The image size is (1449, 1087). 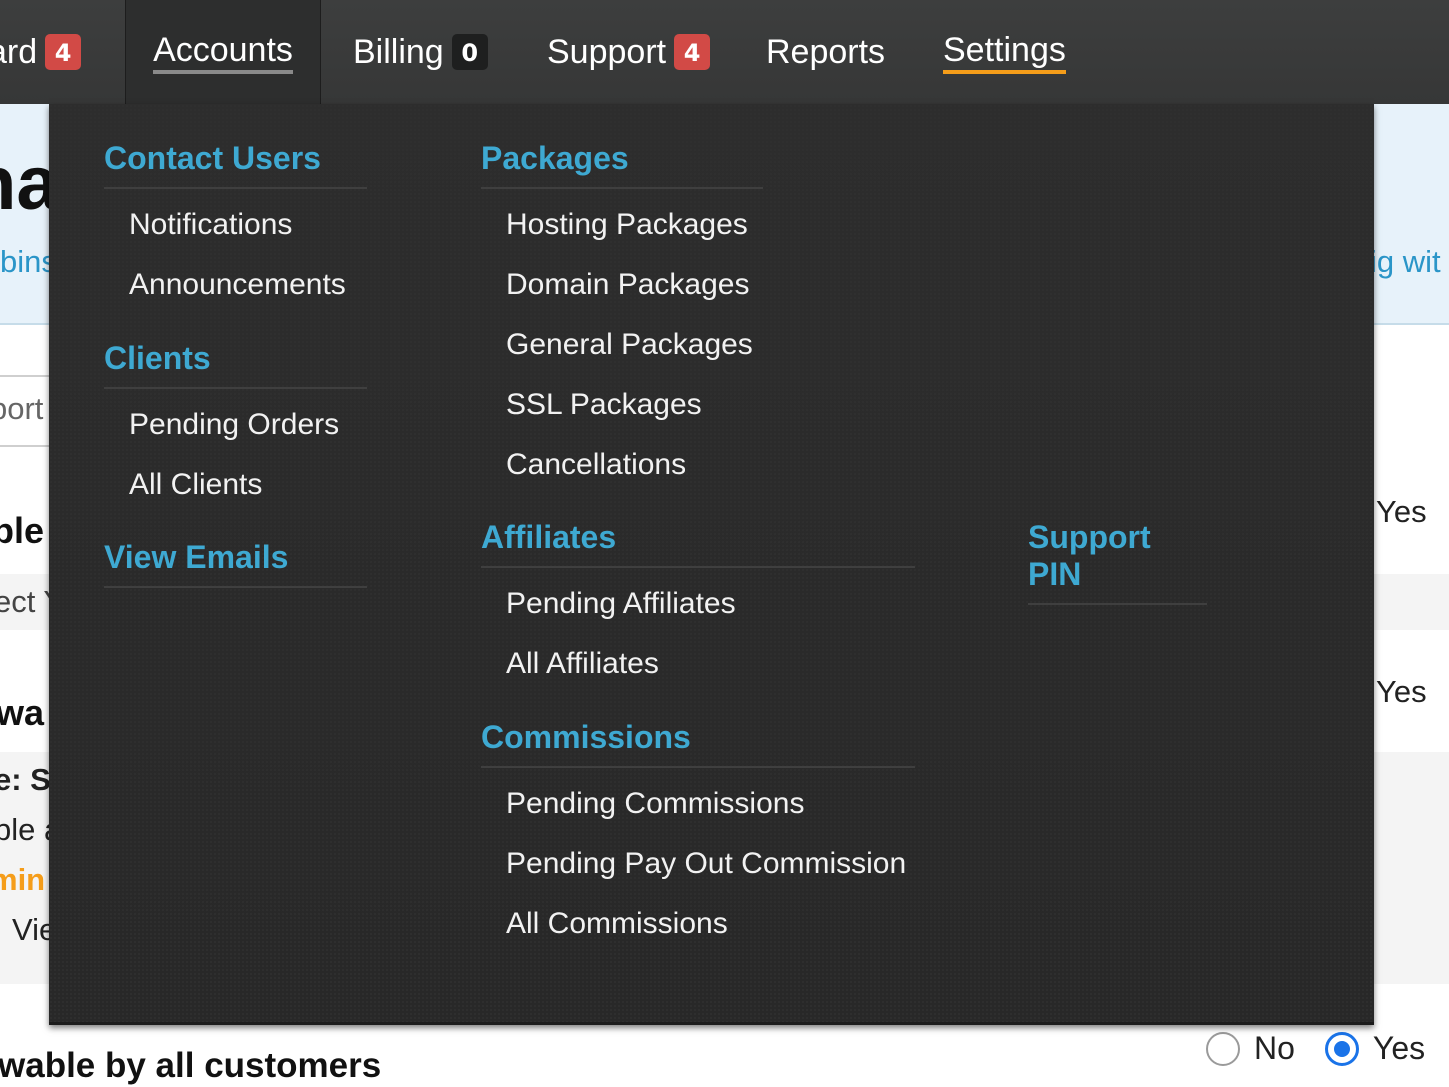 What do you see at coordinates (634, 465) in the screenshot?
I see `menu-link-cancellations: Cancellations` at bounding box center [634, 465].